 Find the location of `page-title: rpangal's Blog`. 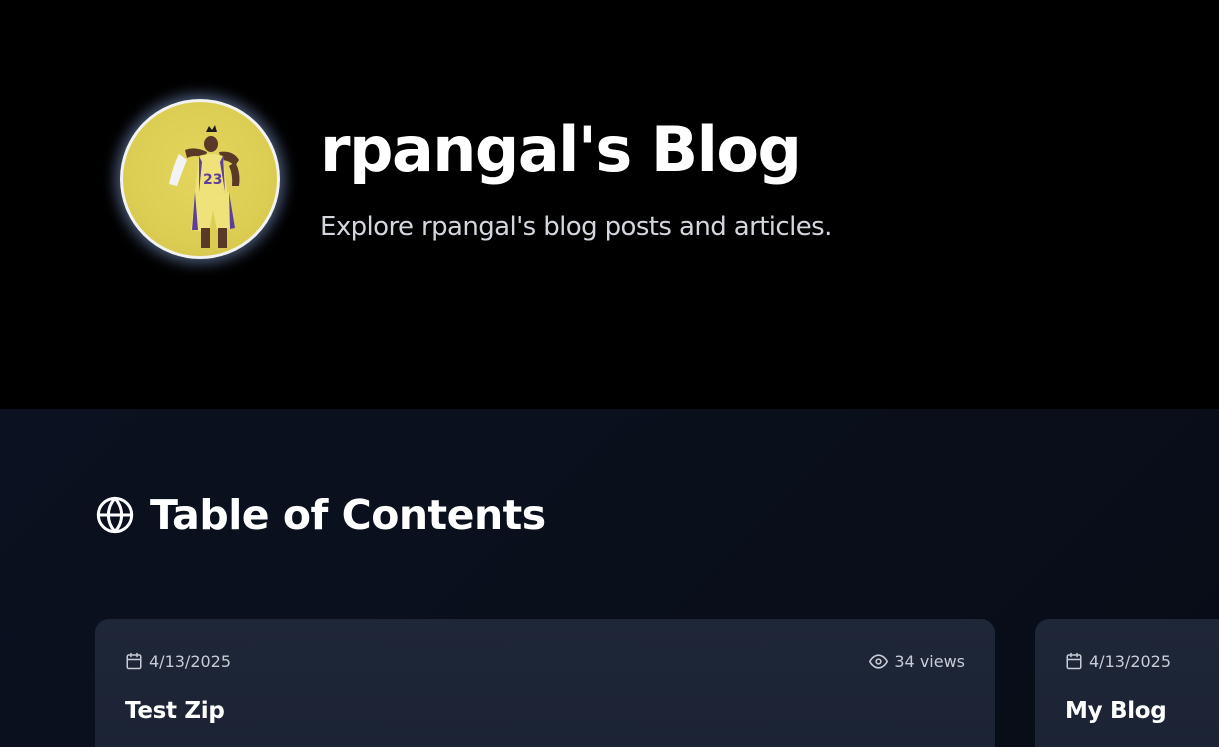

page-title: rpangal's Blog is located at coordinates (561, 149).